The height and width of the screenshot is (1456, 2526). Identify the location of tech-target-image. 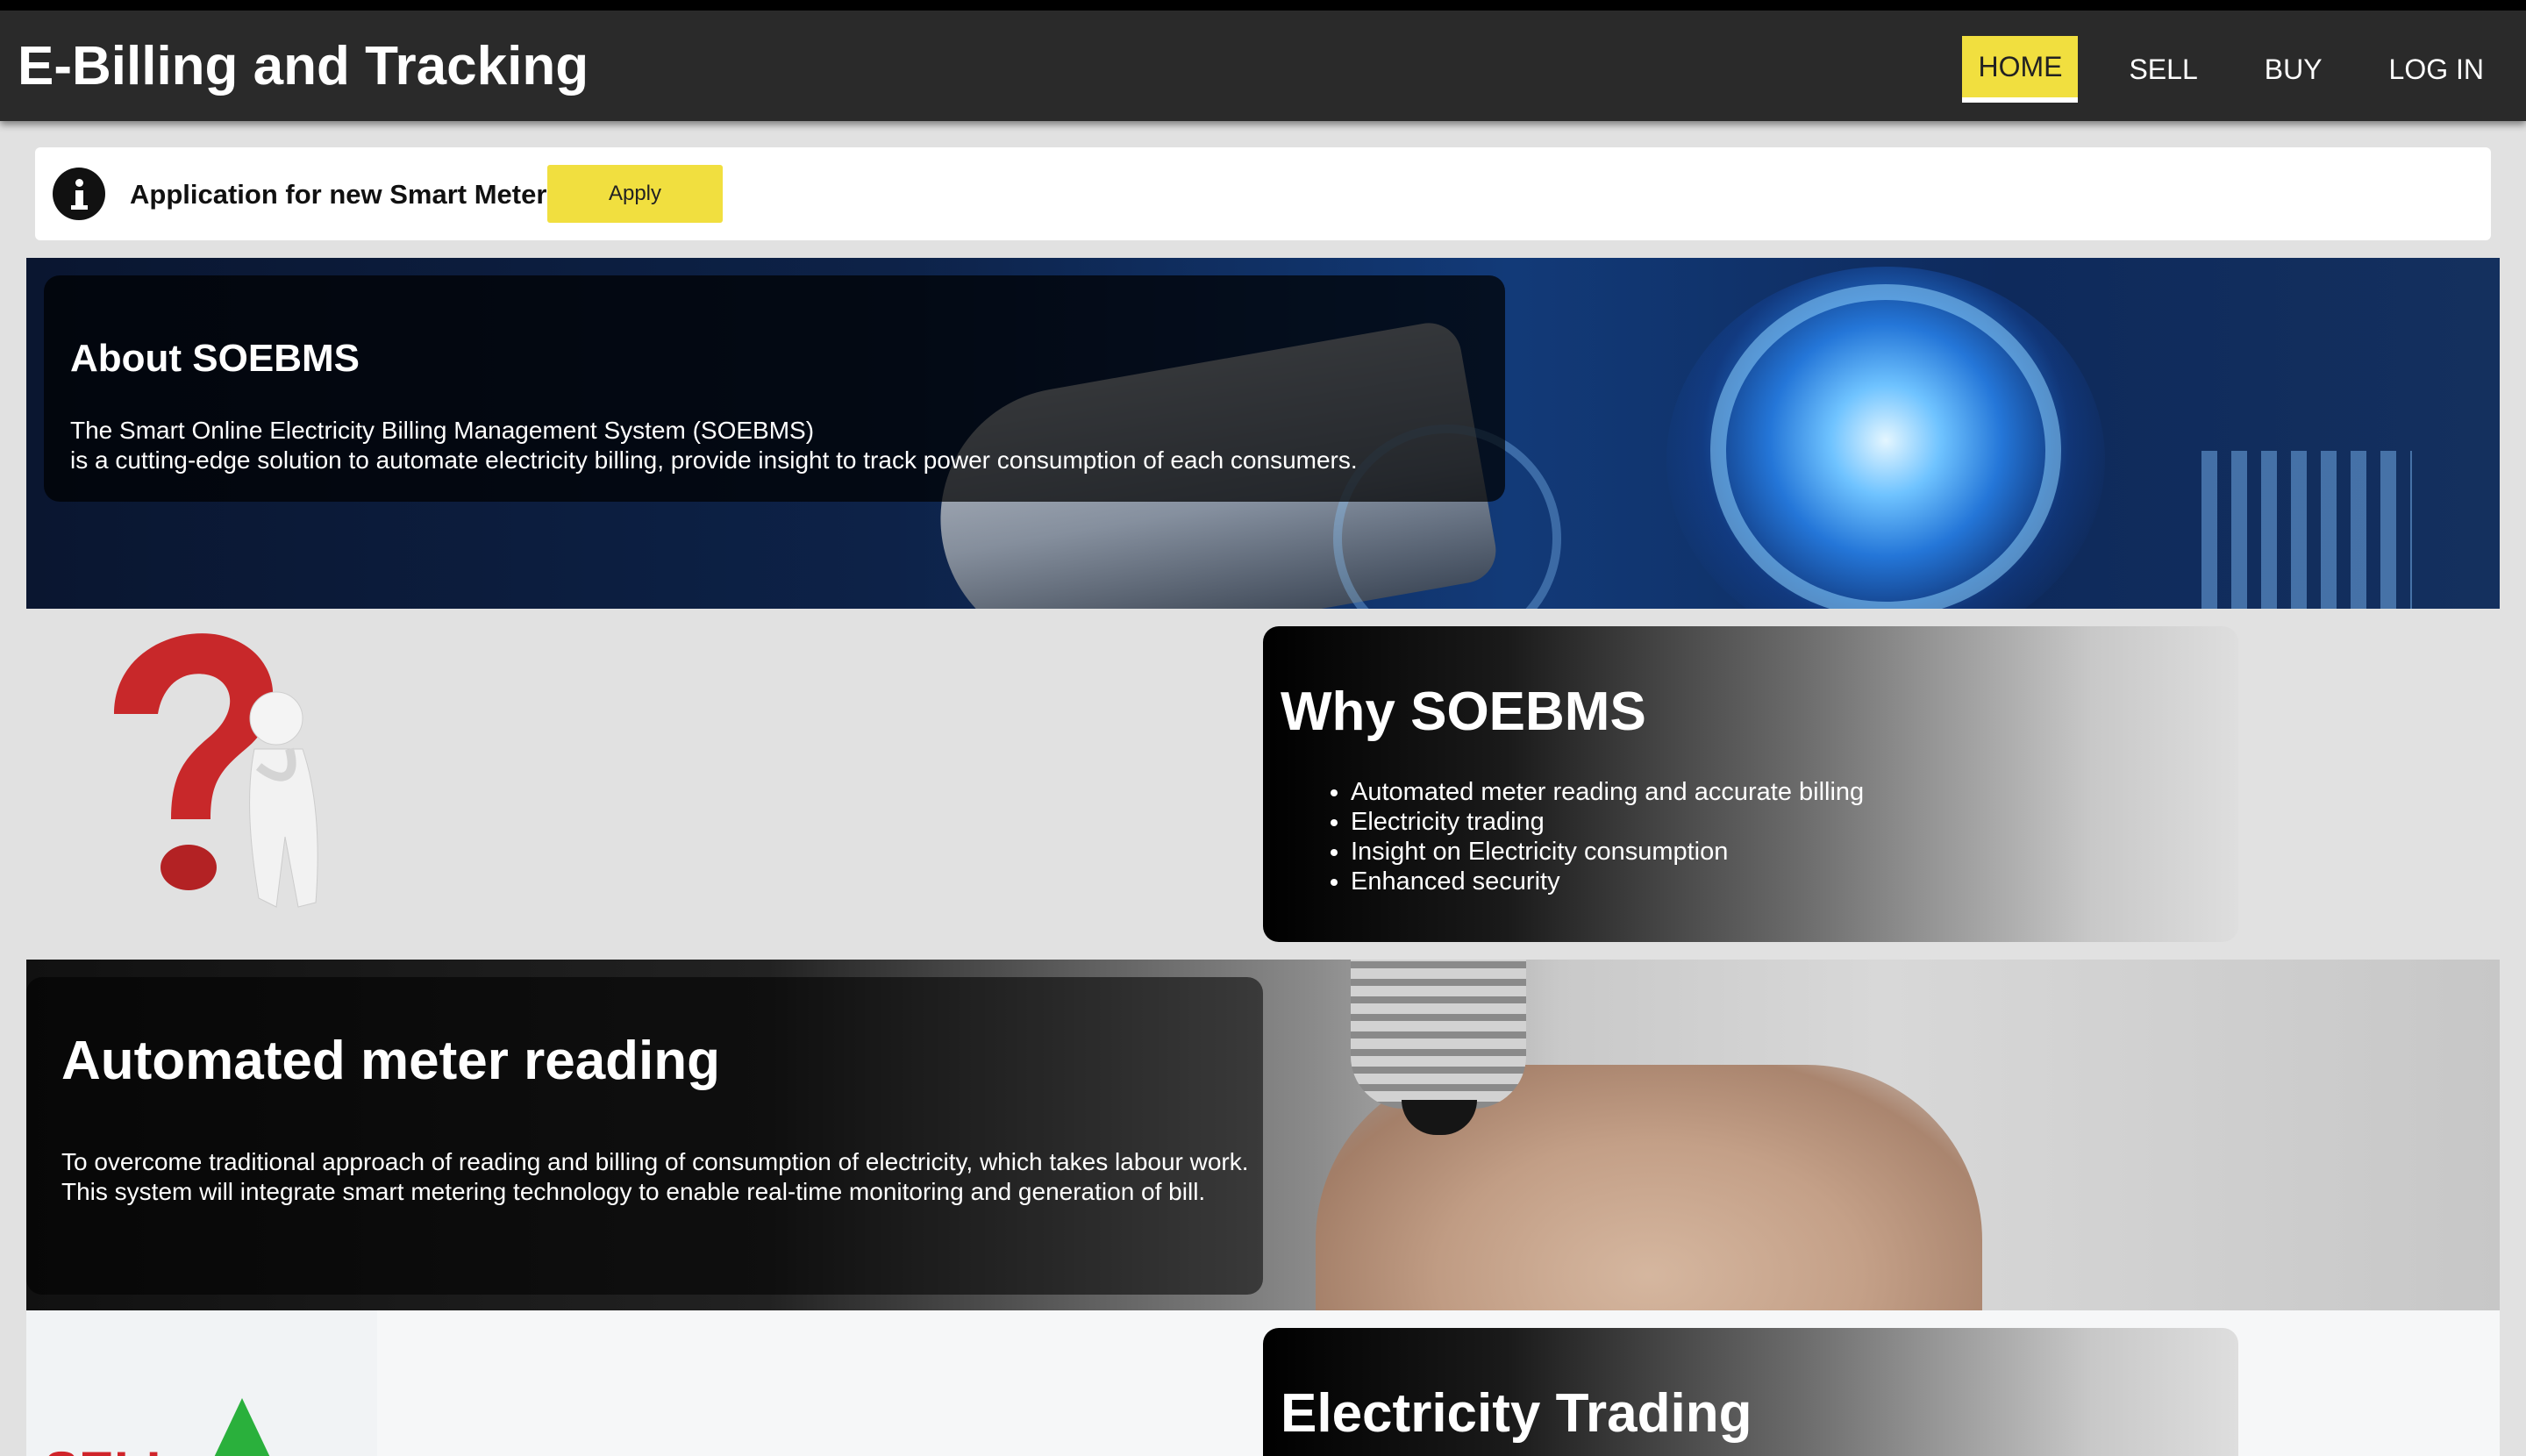
(1885, 446).